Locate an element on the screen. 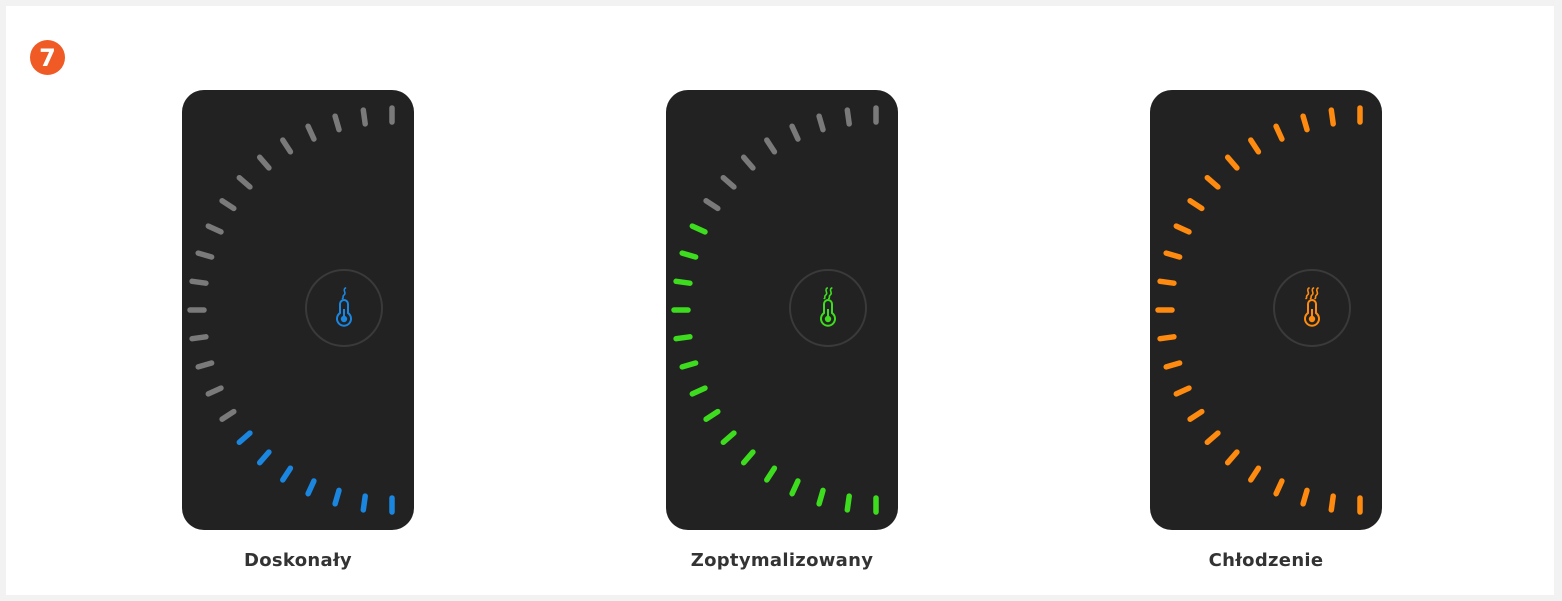 Image resolution: width=1562 pixels, height=601 pixels. step-number-badge: 7 is located at coordinates (47, 57).